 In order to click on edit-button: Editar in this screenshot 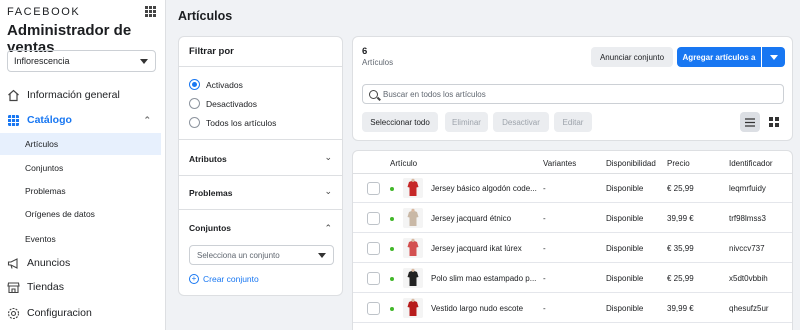, I will do `click(573, 122)`.